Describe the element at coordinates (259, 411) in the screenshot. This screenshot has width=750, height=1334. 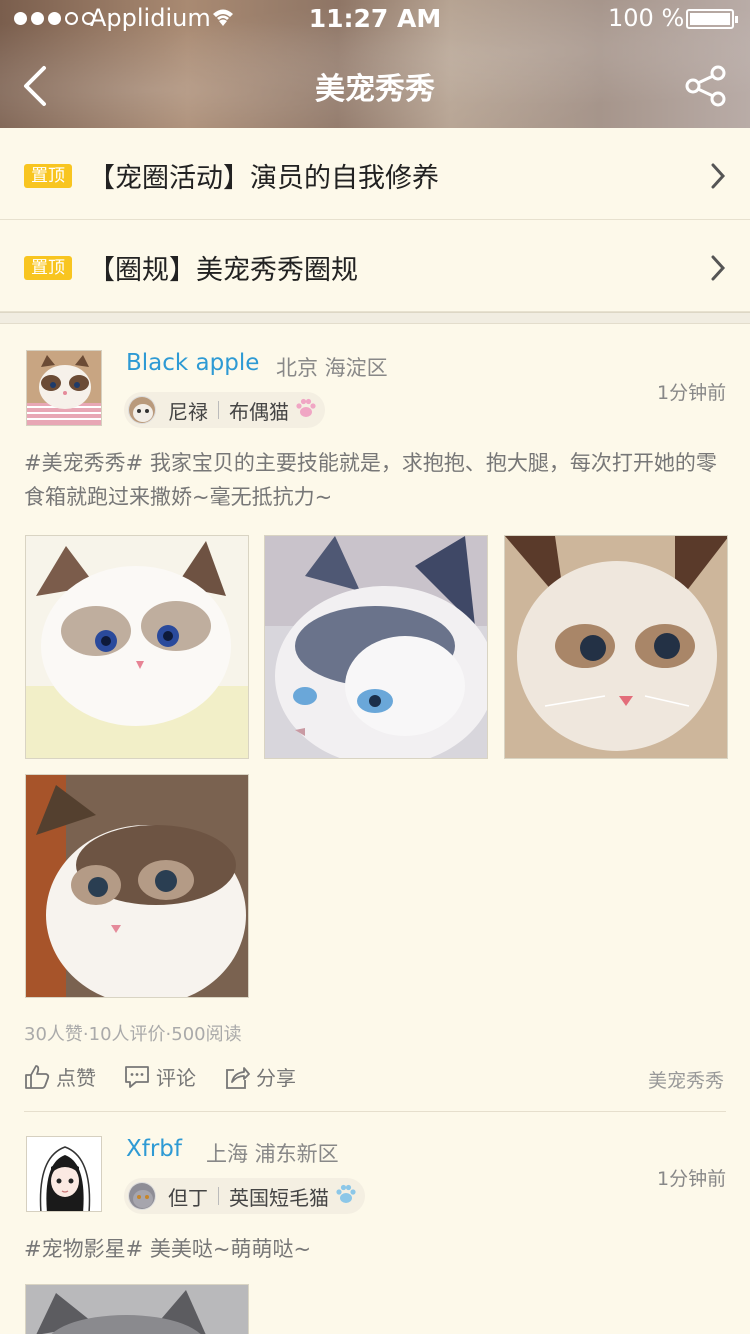
I see `pet-breed: 布偶猫` at that location.